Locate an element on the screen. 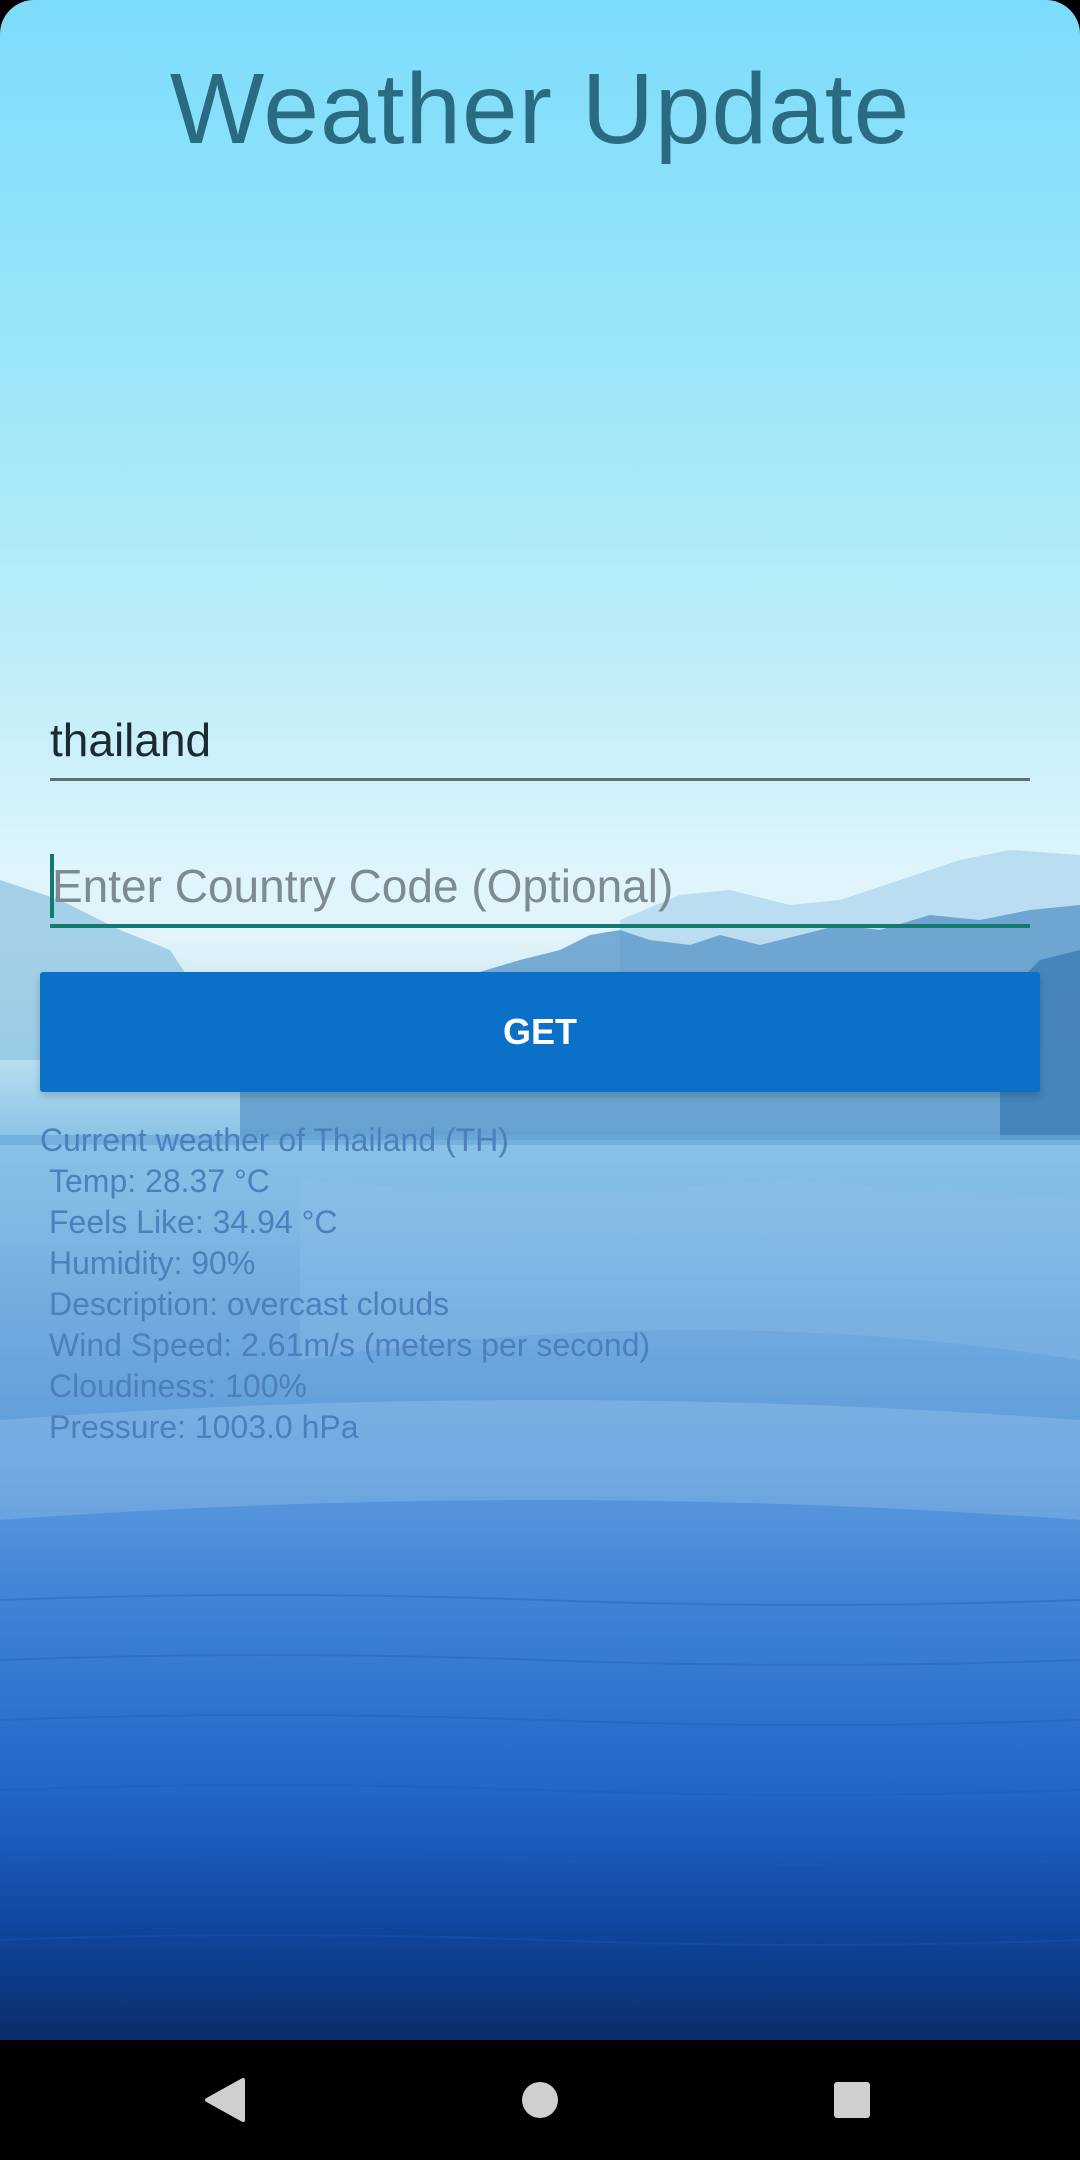 This screenshot has height=2160, width=1080. recent-square-icon is located at coordinates (852, 2100).